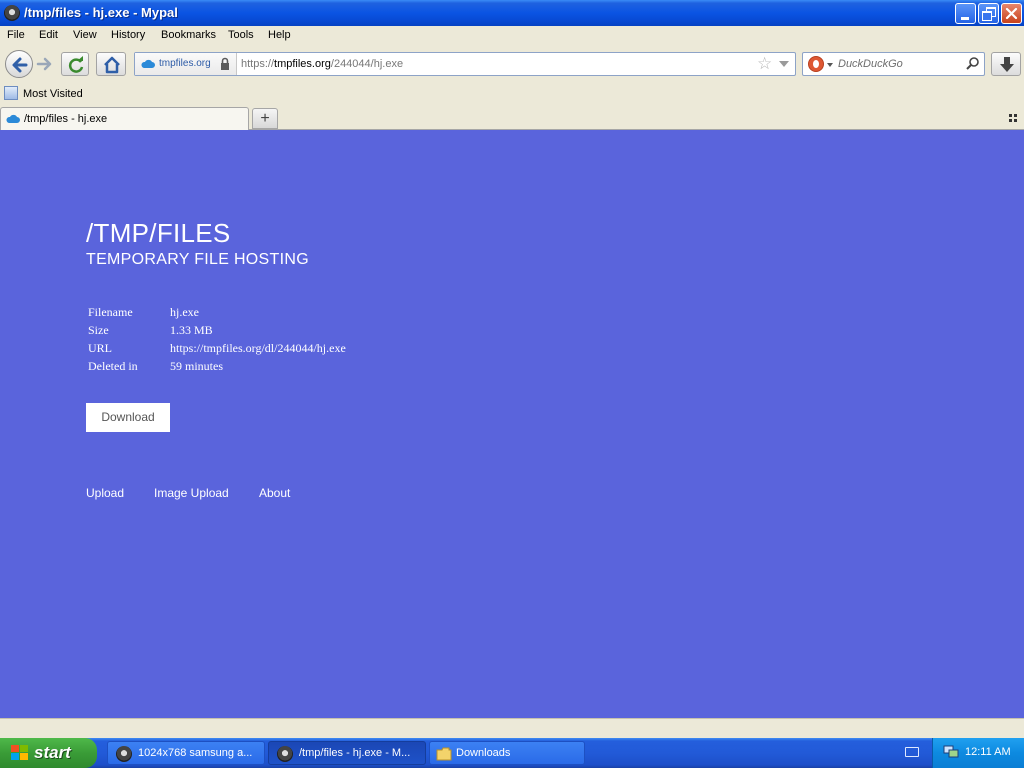 Image resolution: width=1024 pixels, height=768 pixels. Describe the element at coordinates (16, 35) in the screenshot. I see `menu-file: File` at that location.